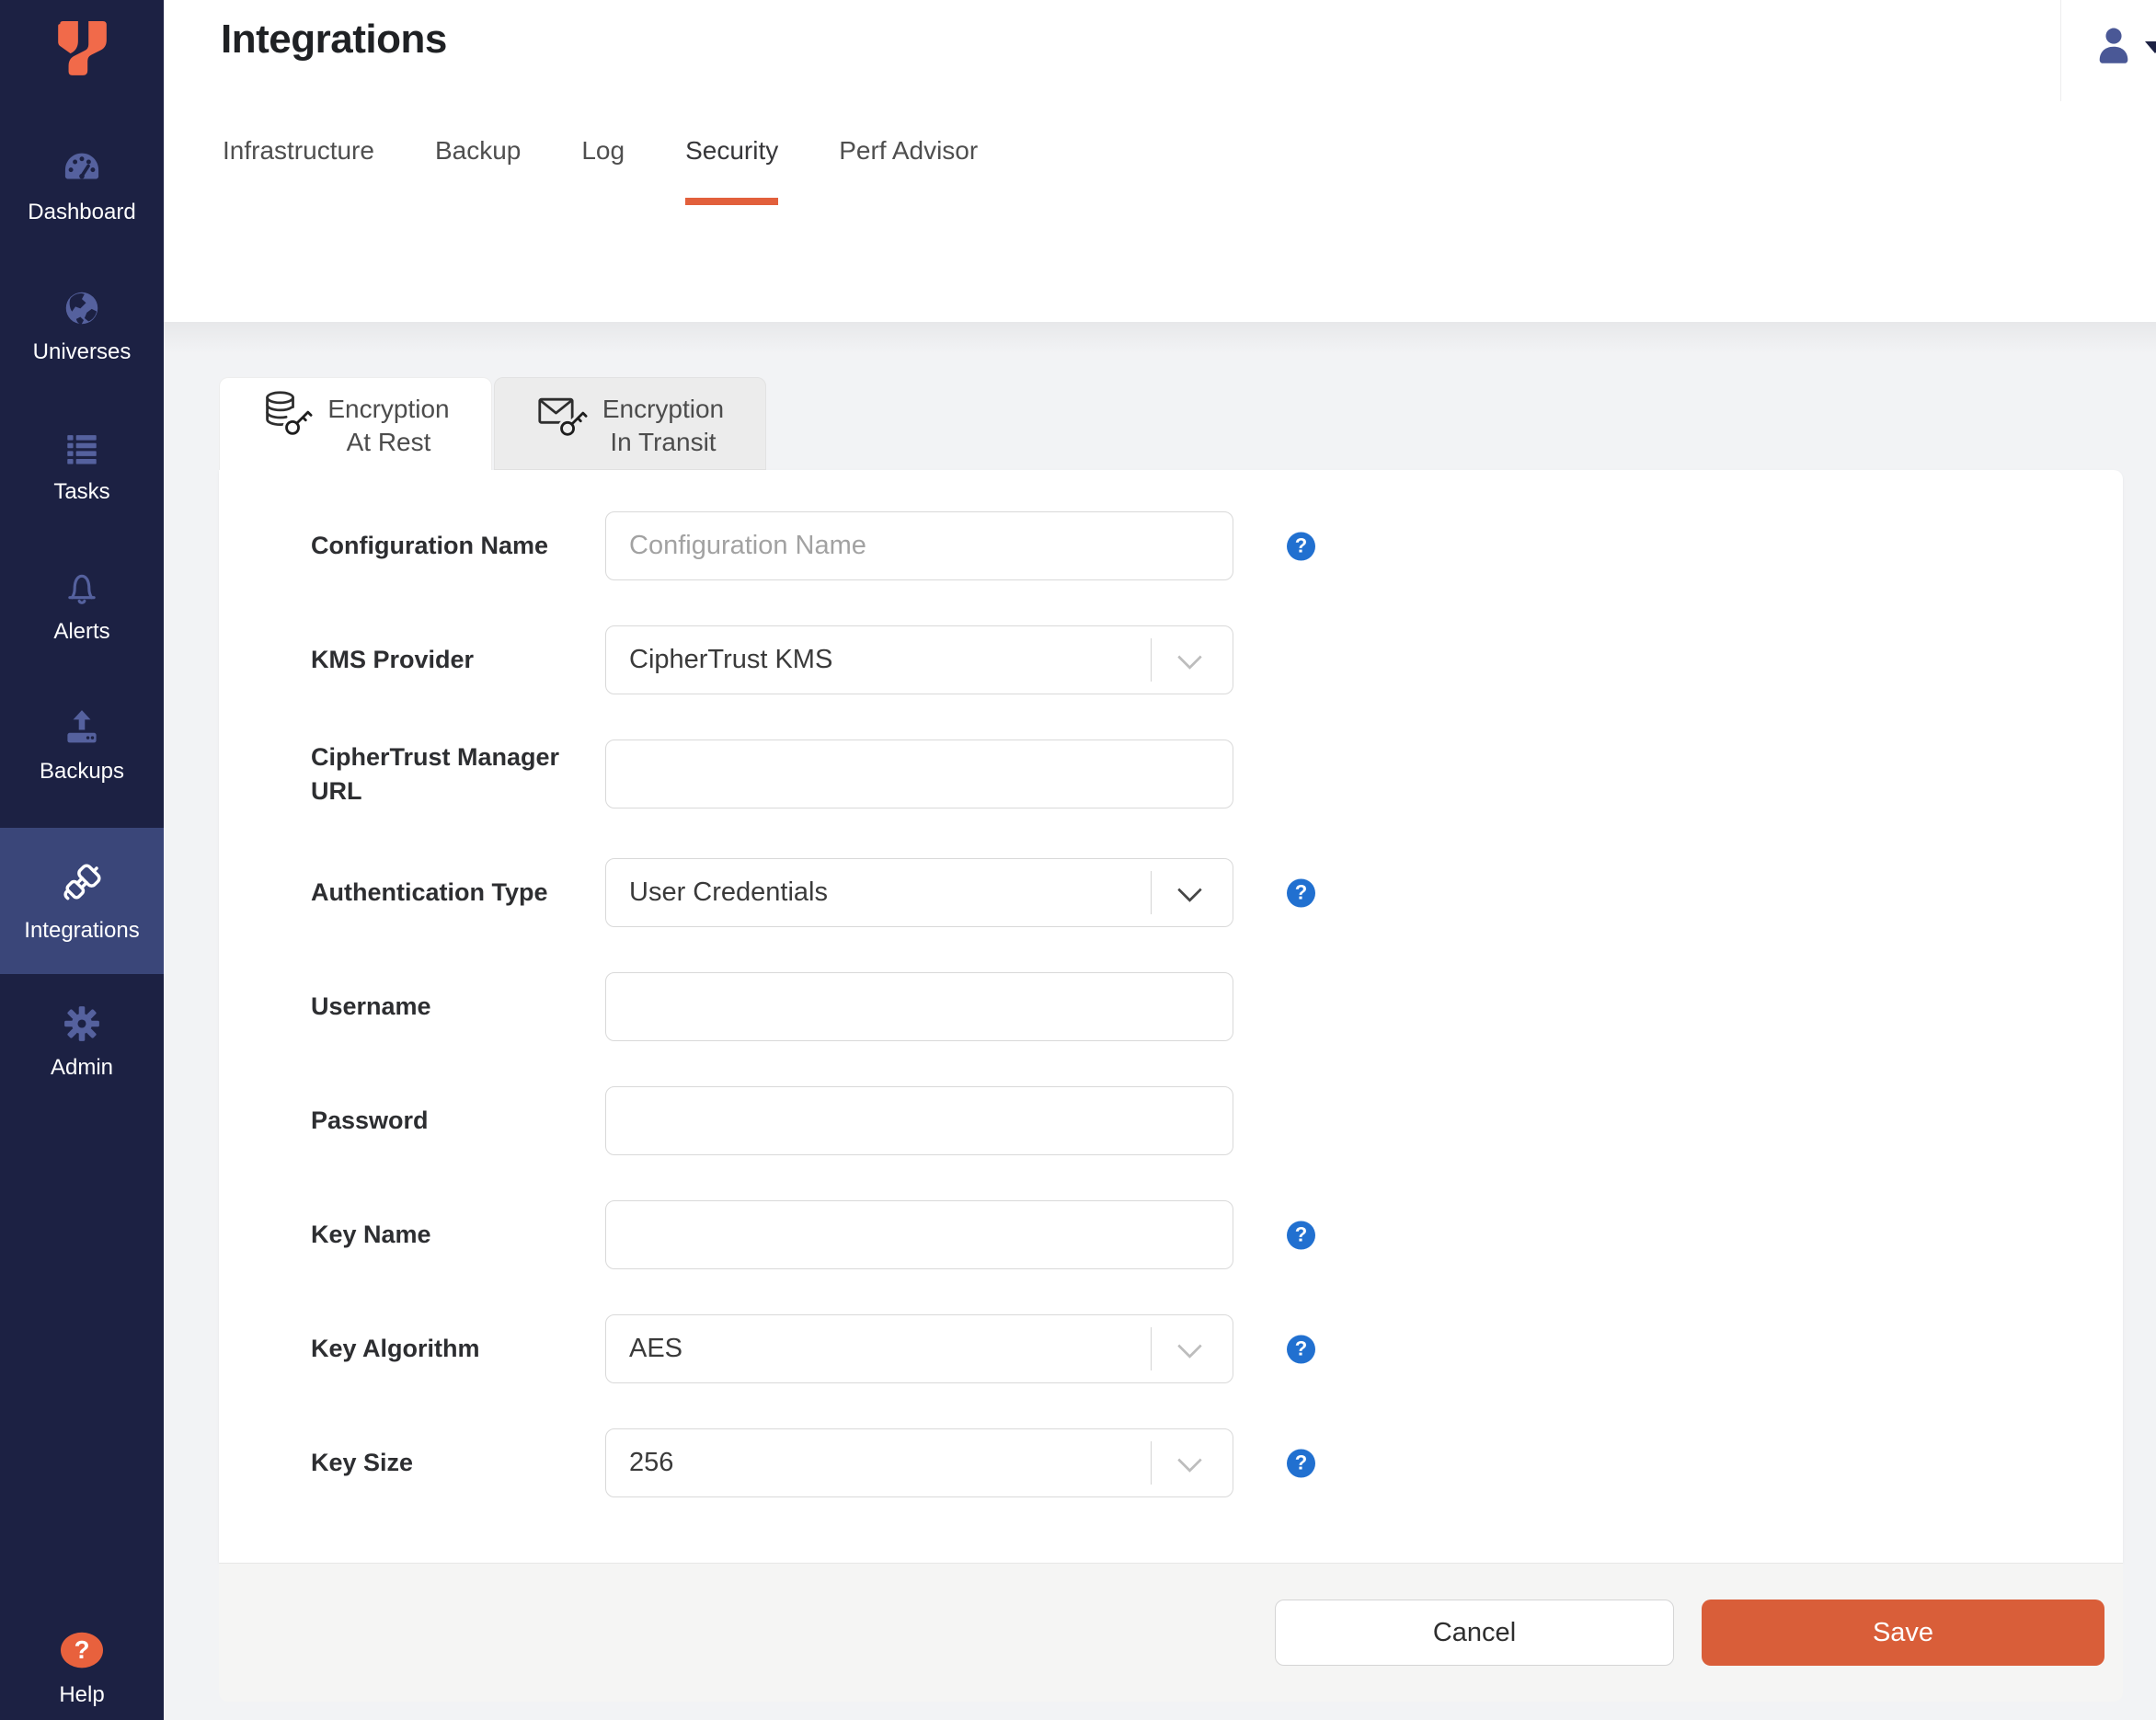 This screenshot has height=1720, width=2156. I want to click on tab-security: Security, so click(732, 170).